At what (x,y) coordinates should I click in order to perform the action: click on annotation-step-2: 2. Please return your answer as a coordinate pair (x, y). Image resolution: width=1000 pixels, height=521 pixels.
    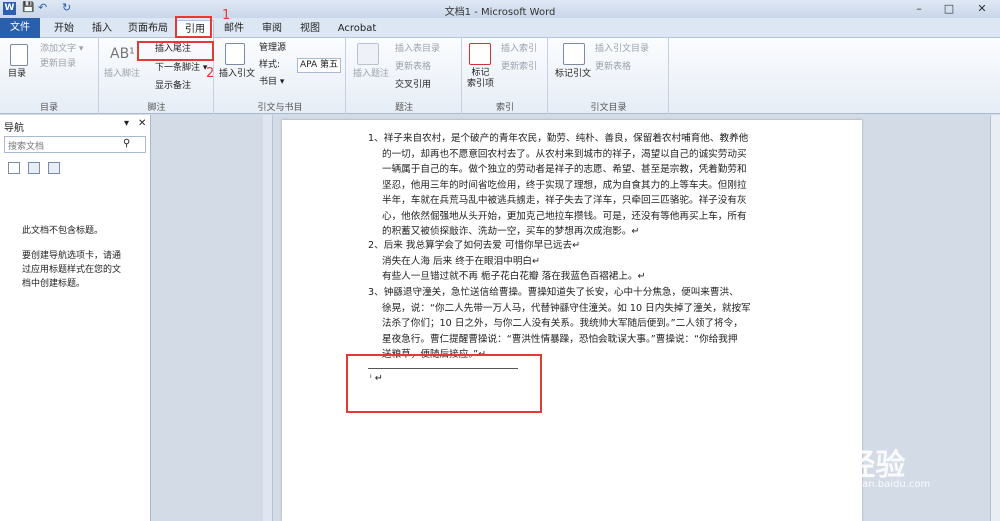
    Looking at the image, I should click on (210, 73).